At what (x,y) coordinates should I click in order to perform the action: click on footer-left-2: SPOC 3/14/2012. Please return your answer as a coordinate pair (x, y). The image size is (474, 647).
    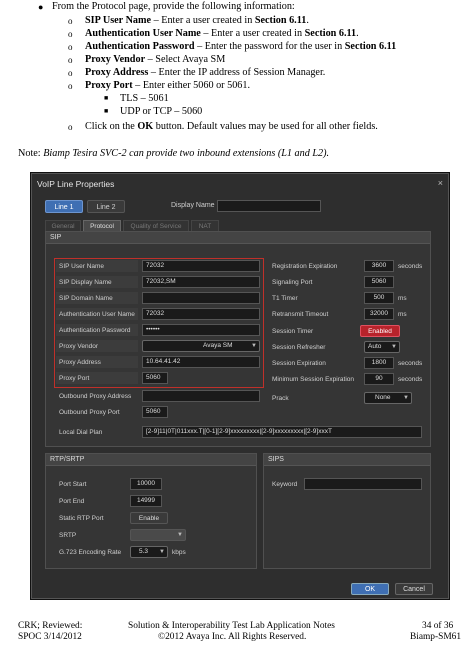
    Looking at the image, I should click on (50, 637).